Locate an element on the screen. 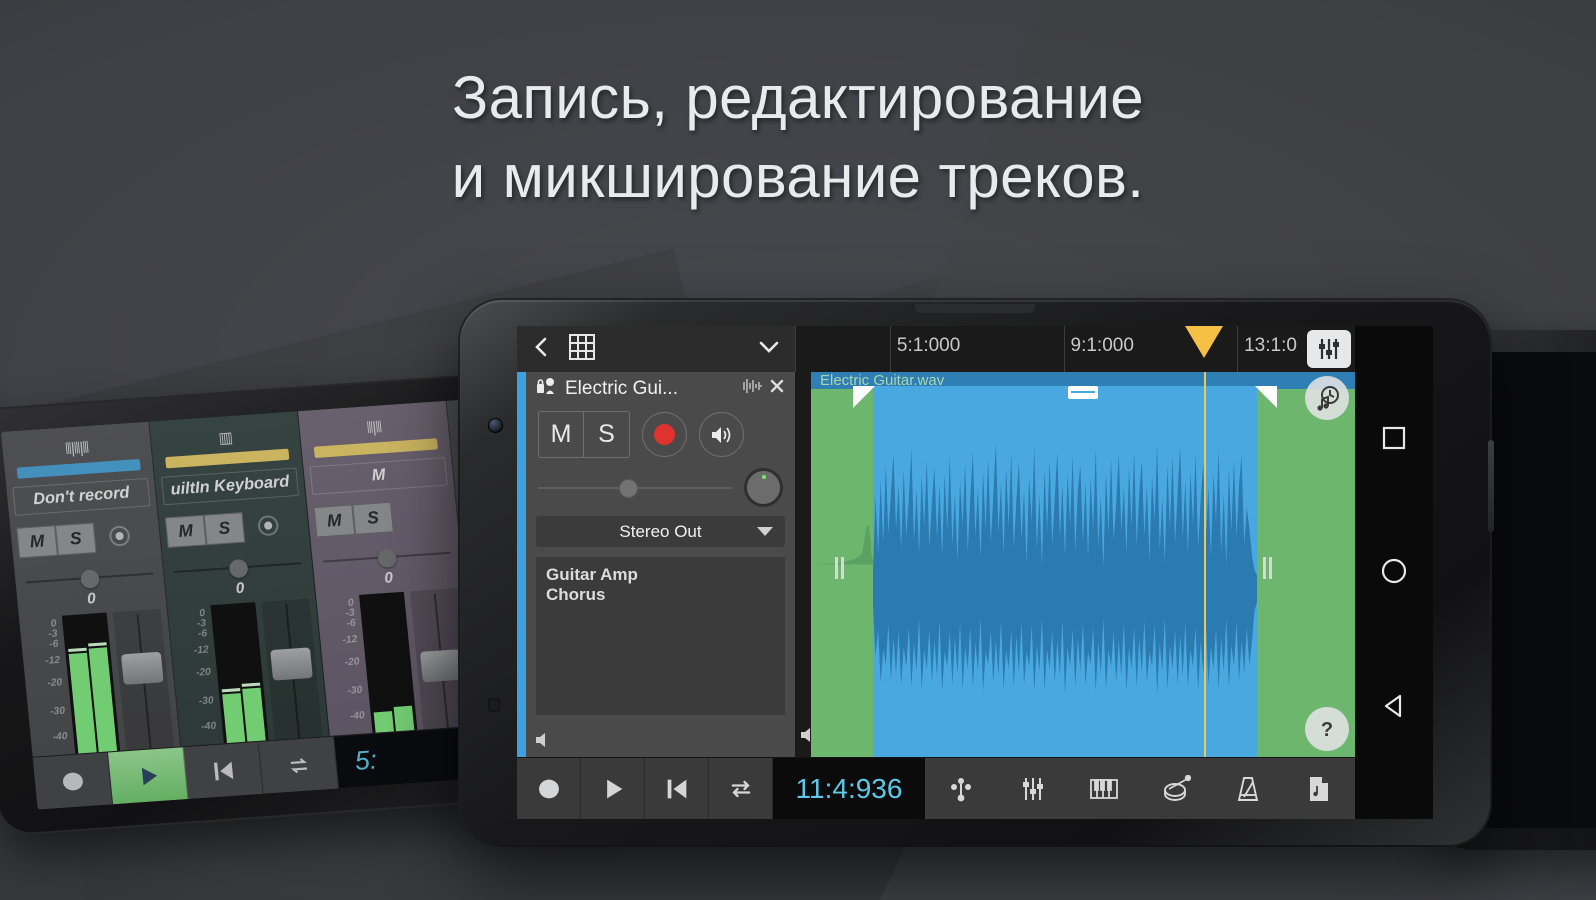  pan-knob is located at coordinates (763, 487).